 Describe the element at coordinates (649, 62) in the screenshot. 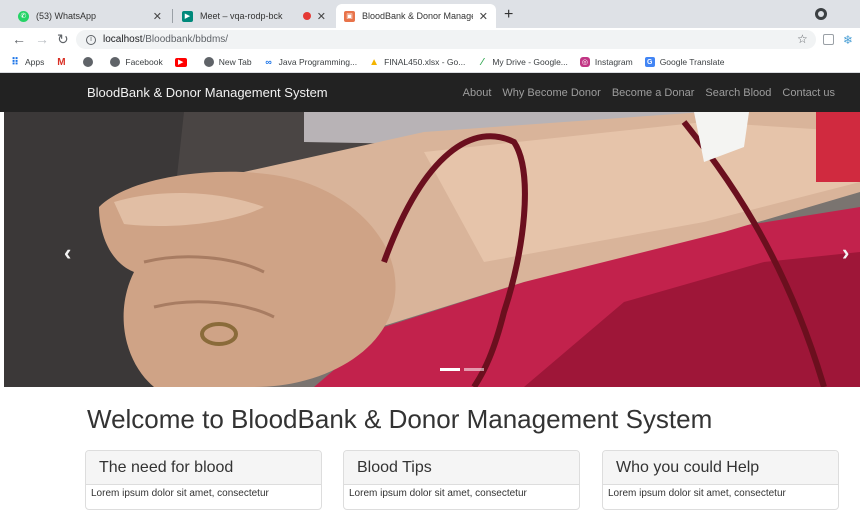

I see `google-translate-icon: G` at that location.